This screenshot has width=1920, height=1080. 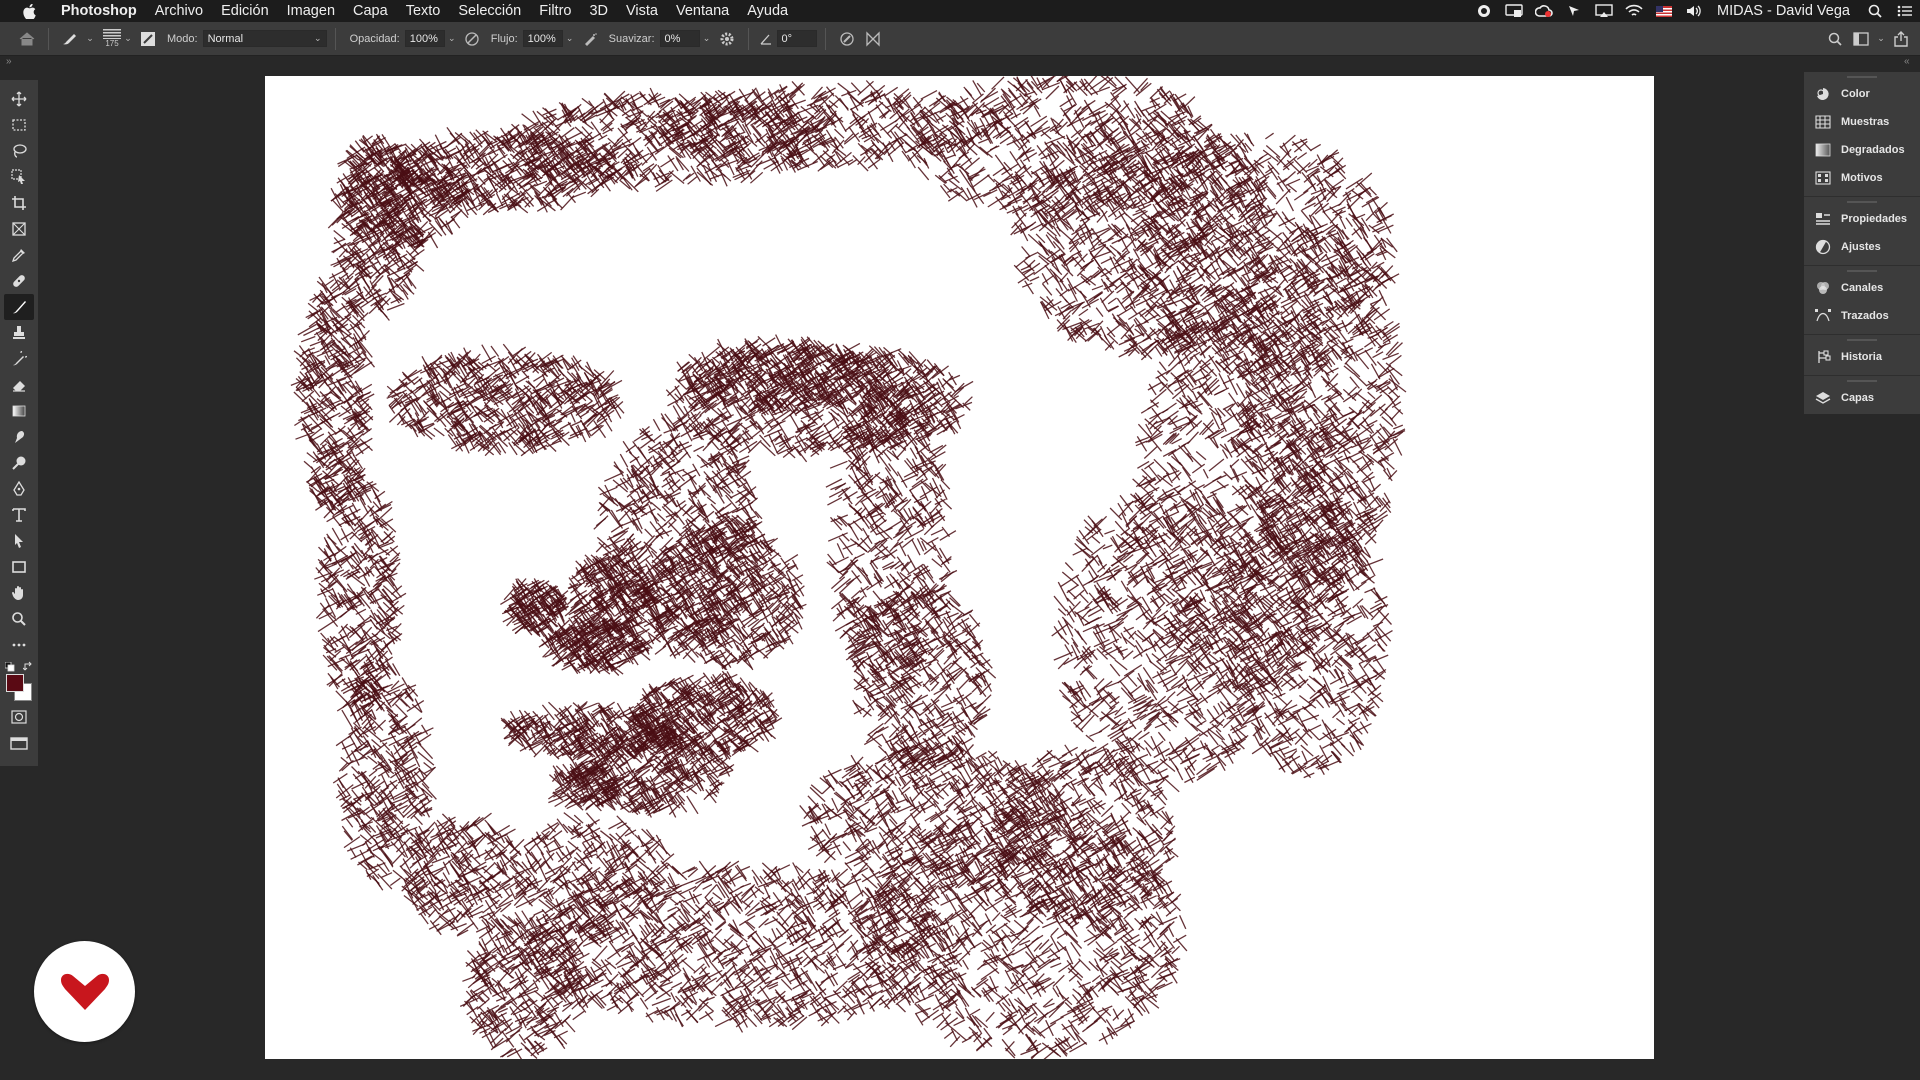 What do you see at coordinates (598, 11) in the screenshot?
I see `menu-3d: 3D` at bounding box center [598, 11].